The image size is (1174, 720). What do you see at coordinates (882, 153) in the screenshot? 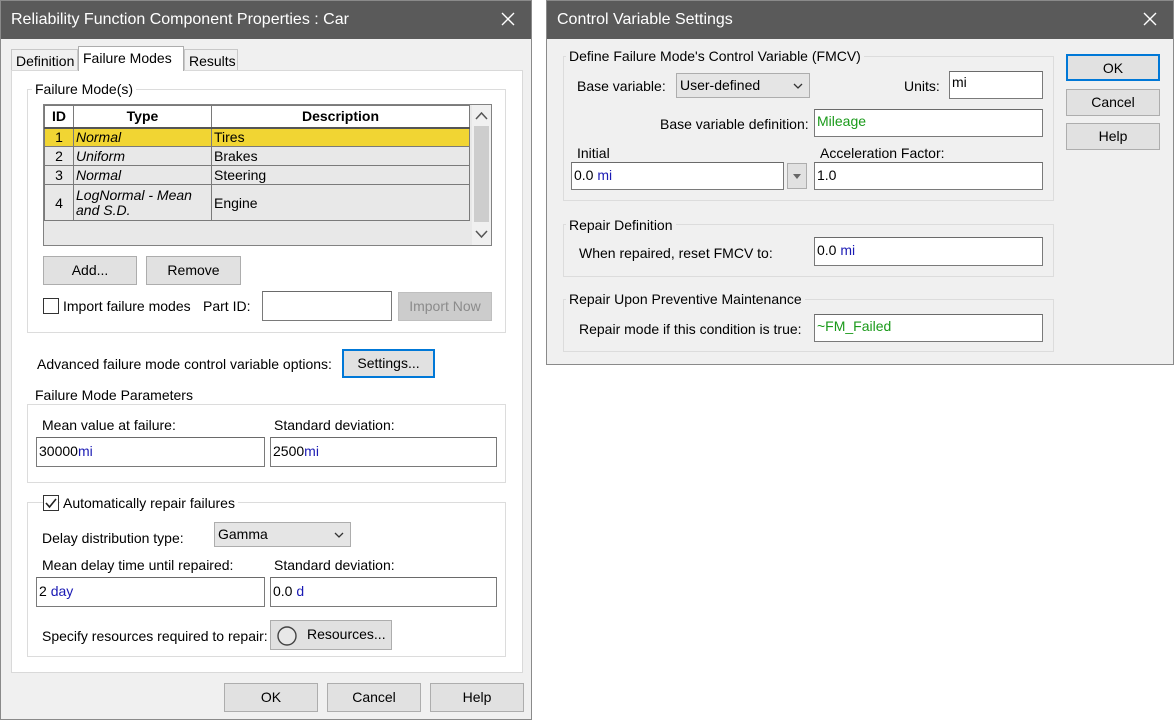
I see `acceleration-factor-label: Acceleration Factor:` at bounding box center [882, 153].